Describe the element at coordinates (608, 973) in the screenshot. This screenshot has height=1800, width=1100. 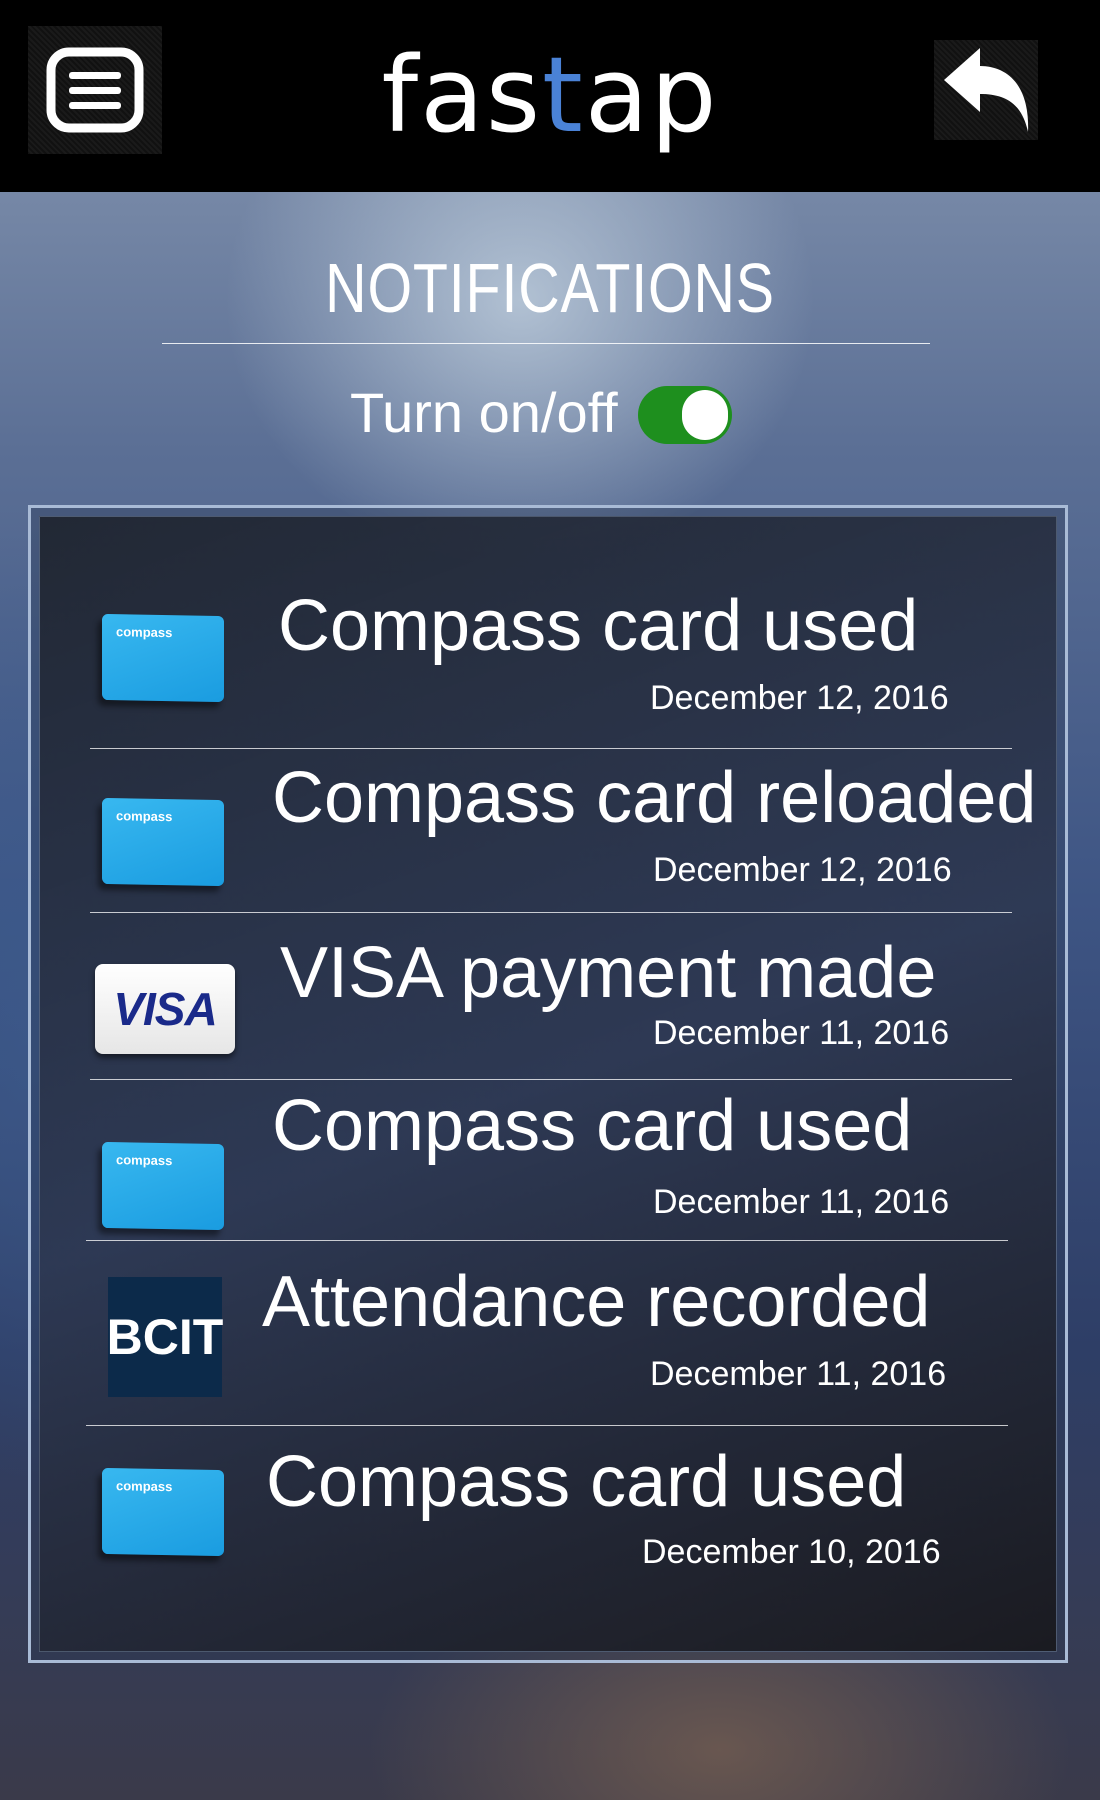
I see `notification-title: VISA payment made` at that location.